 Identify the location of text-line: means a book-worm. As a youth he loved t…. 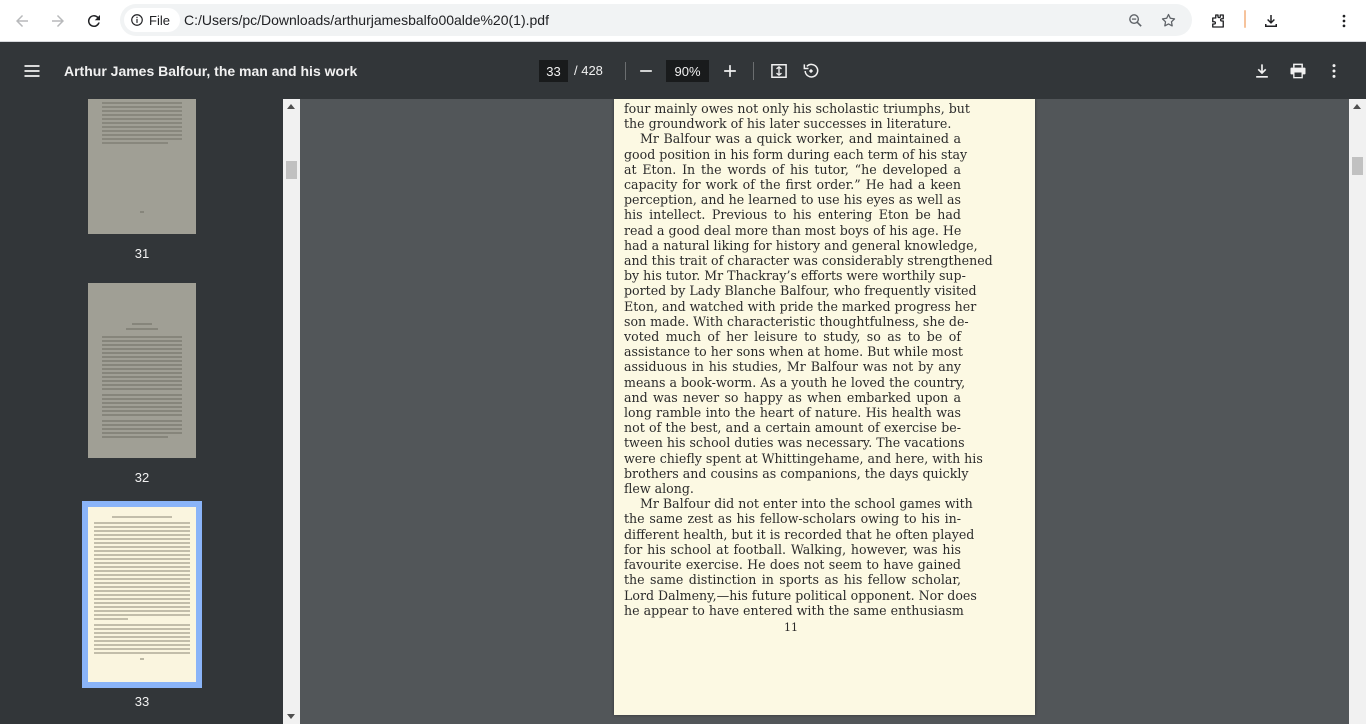
(795, 382).